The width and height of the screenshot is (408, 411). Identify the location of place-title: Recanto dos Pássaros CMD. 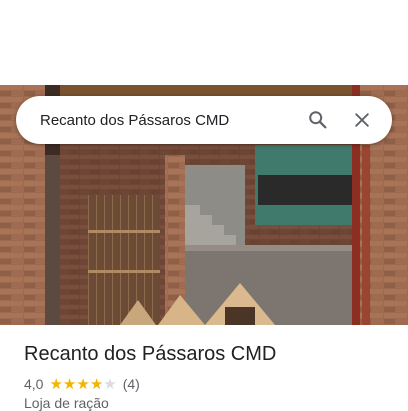
(150, 354).